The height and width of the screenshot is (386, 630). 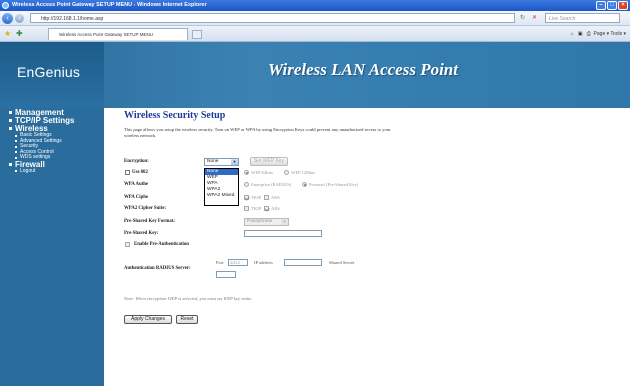 What do you see at coordinates (263, 262) in the screenshot?
I see `ip-address-label: IP address` at bounding box center [263, 262].